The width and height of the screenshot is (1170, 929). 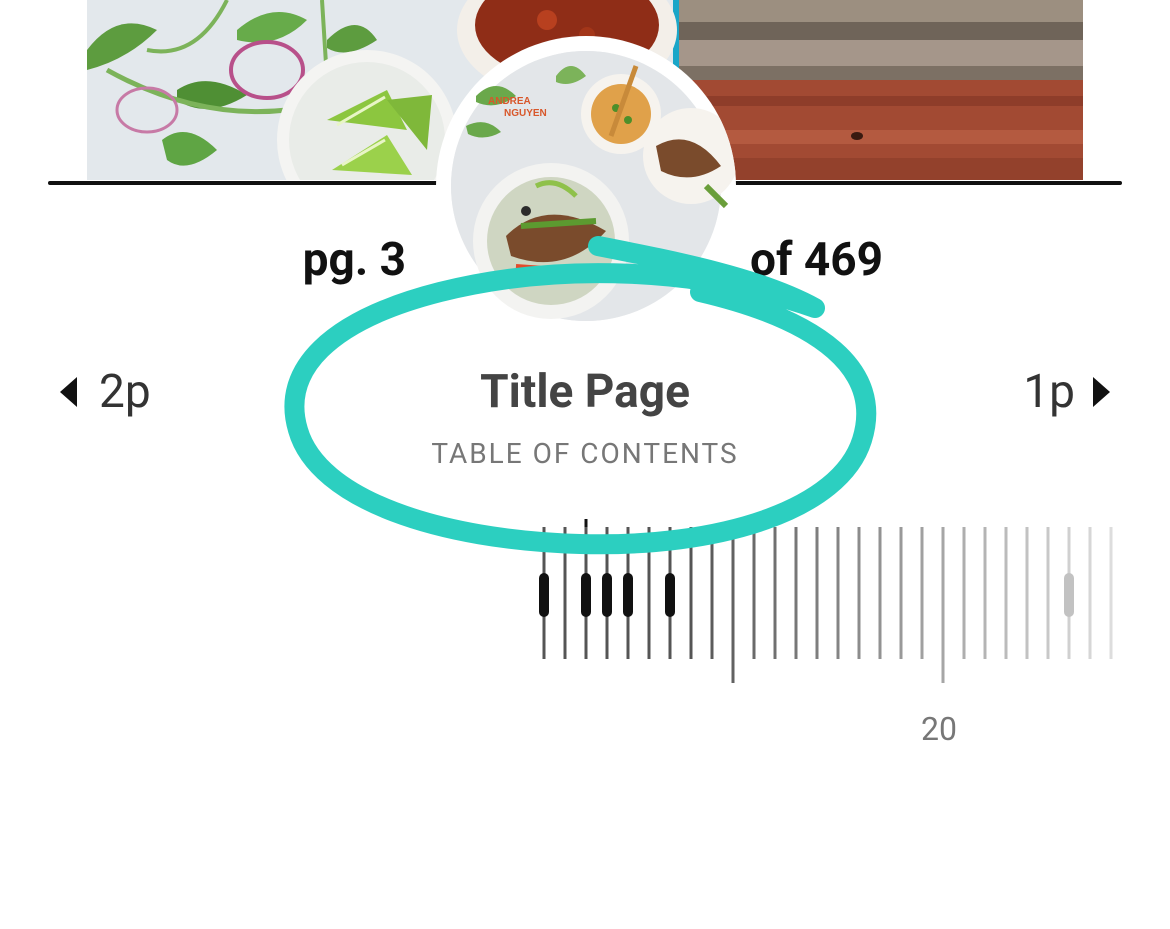 What do you see at coordinates (585, 392) in the screenshot?
I see `section-title: Title Page` at bounding box center [585, 392].